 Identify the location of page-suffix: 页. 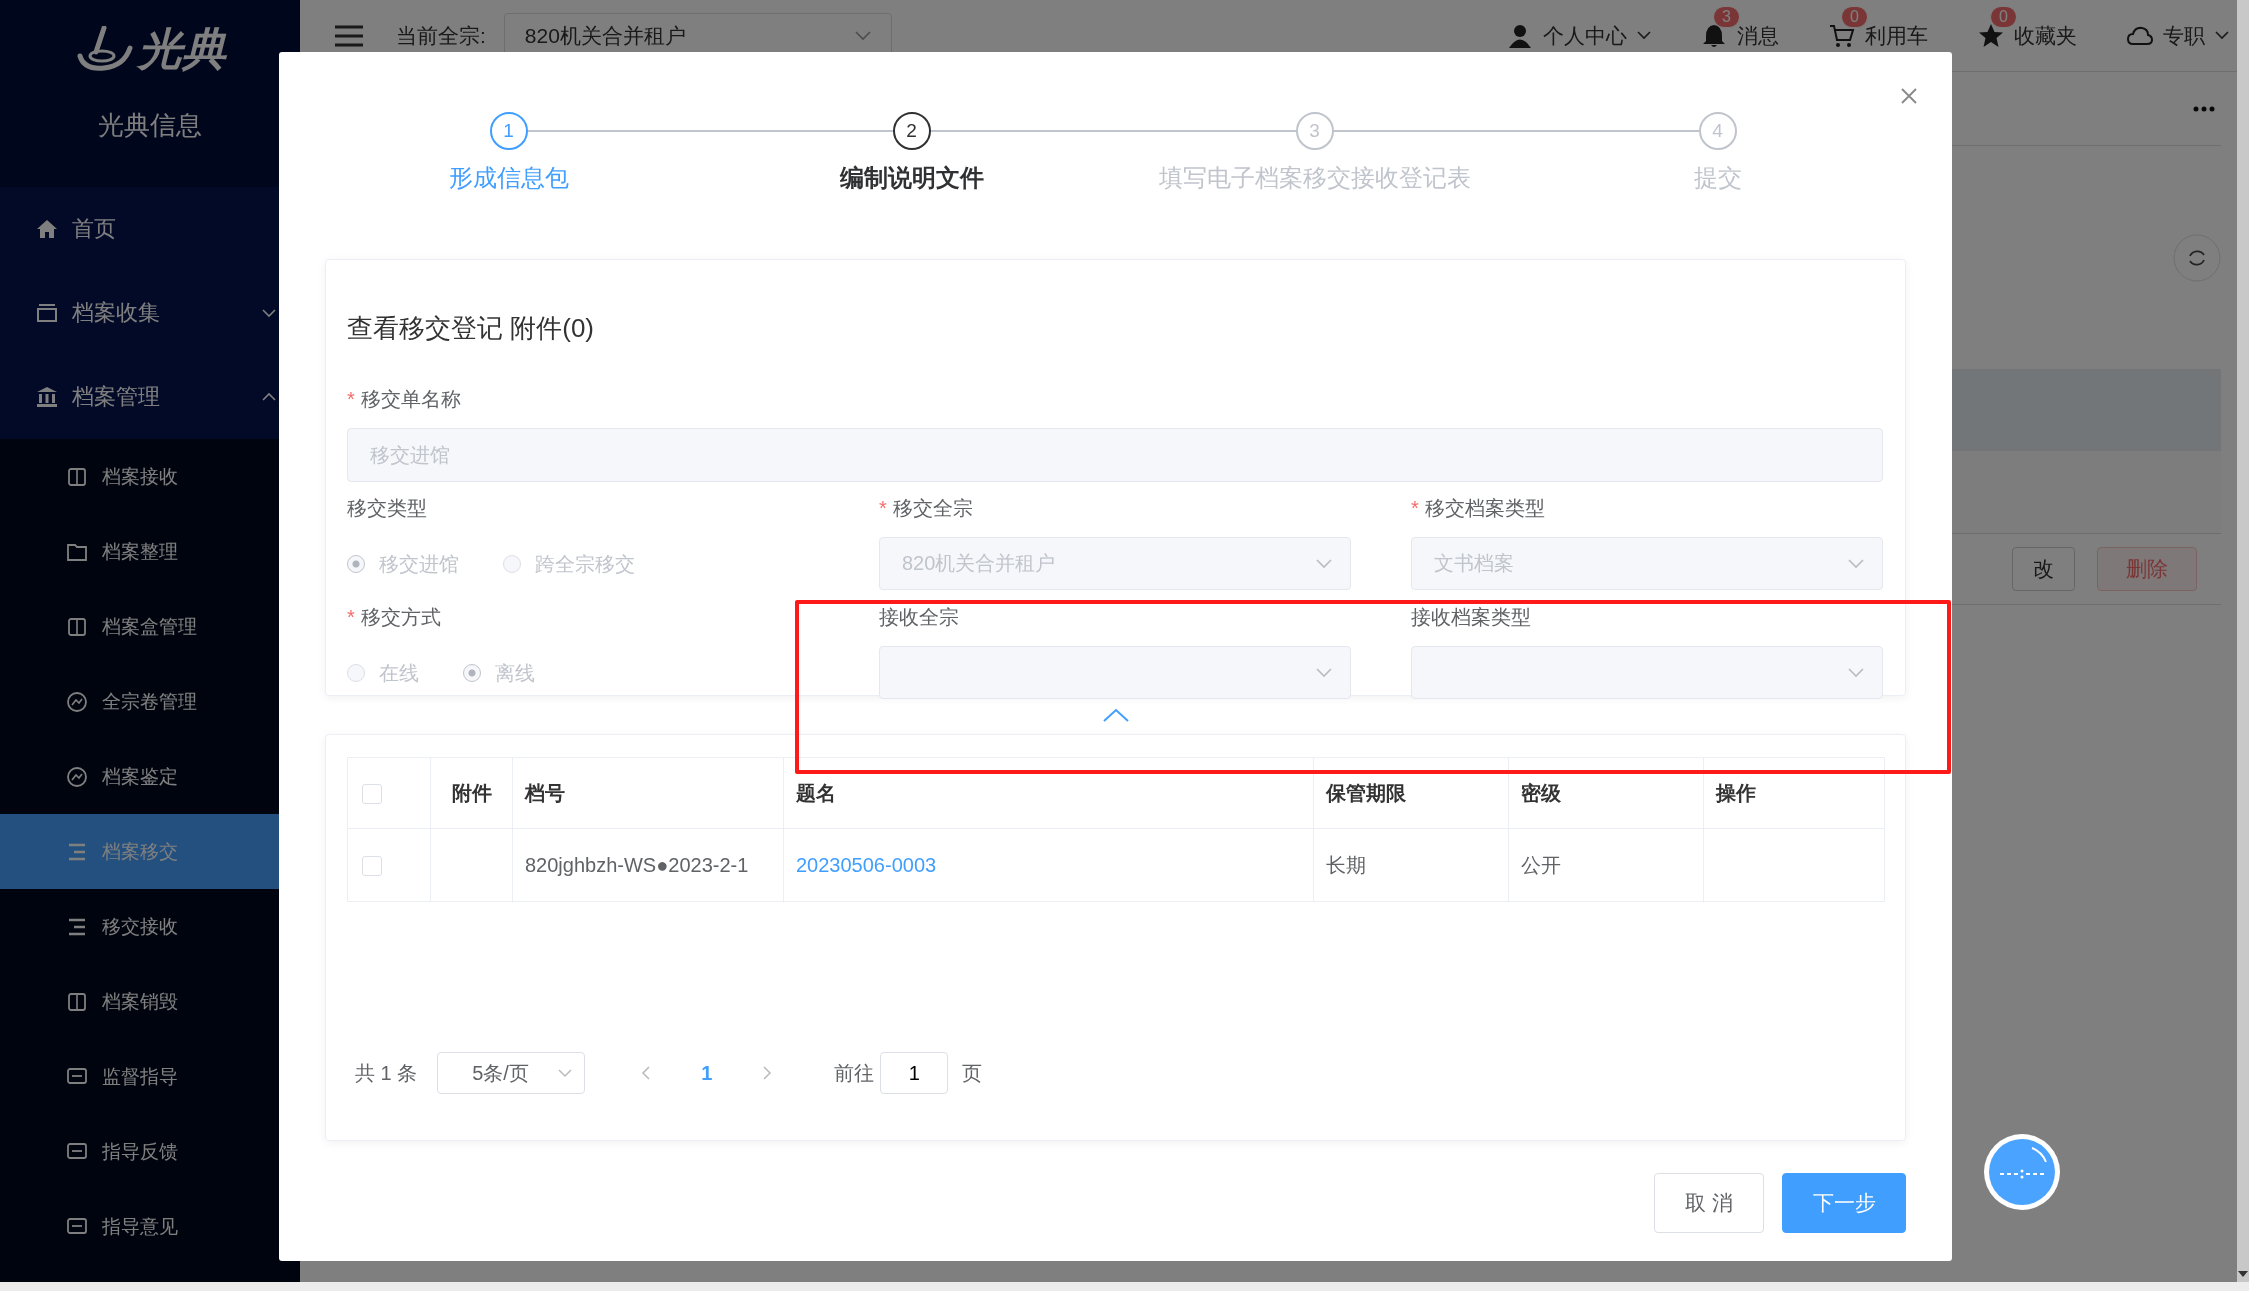
(972, 1073).